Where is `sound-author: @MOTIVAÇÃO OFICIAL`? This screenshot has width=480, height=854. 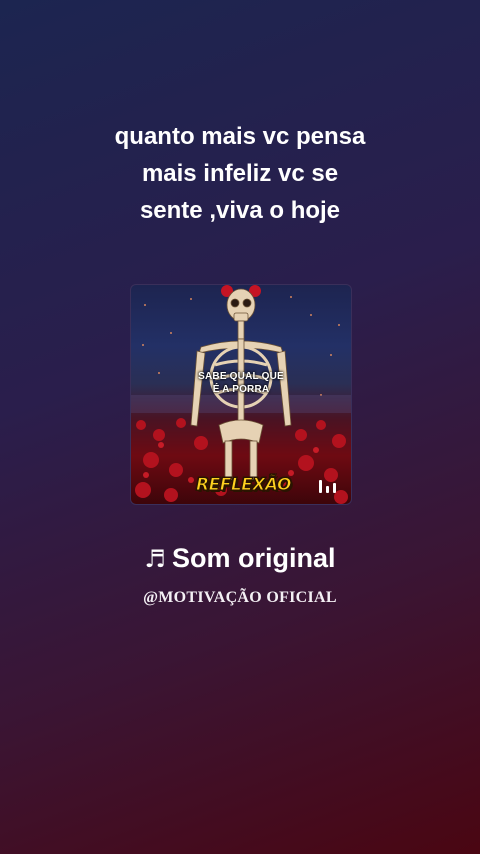 sound-author: @MOTIVAÇÃO OFICIAL is located at coordinates (240, 598).